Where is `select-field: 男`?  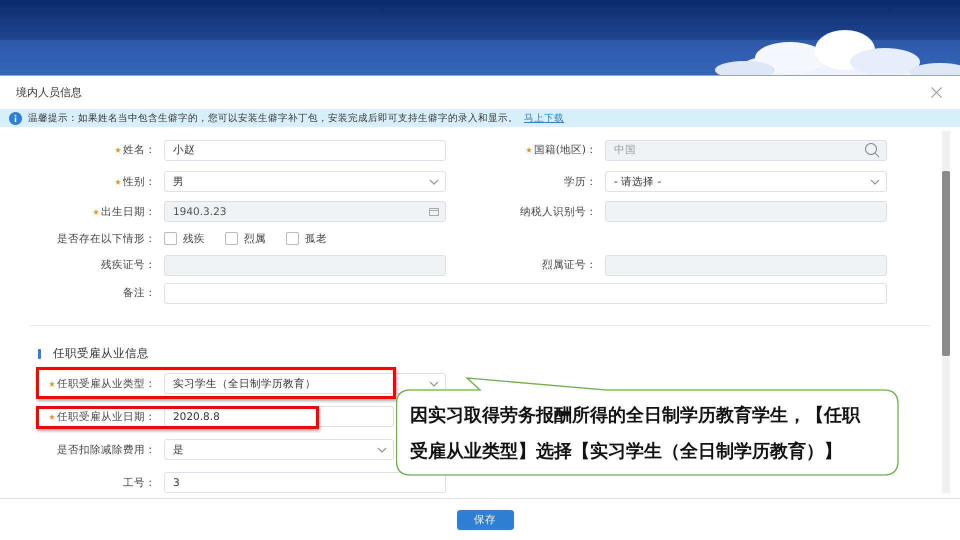 select-field: 男 is located at coordinates (305, 181).